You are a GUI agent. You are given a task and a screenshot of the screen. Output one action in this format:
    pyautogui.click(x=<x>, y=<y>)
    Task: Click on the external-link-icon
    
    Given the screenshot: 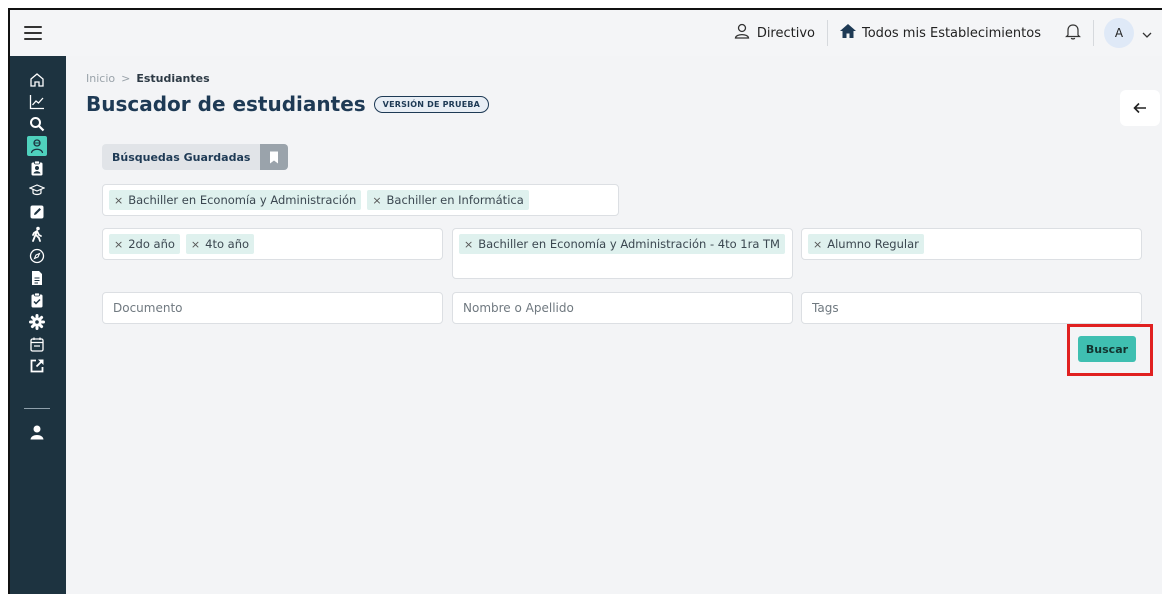 What is the action you would take?
    pyautogui.click(x=37, y=366)
    